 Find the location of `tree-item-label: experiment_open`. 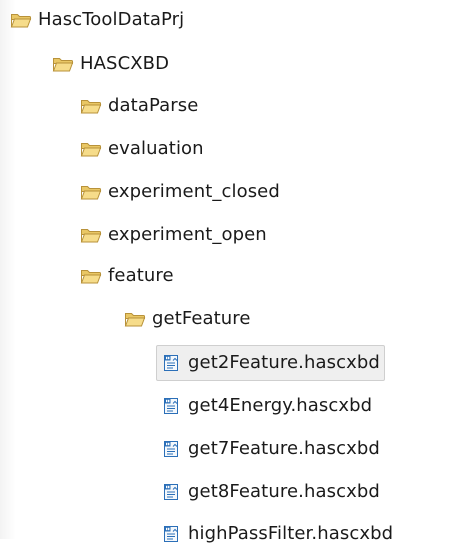

tree-item-label: experiment_open is located at coordinates (187, 234).